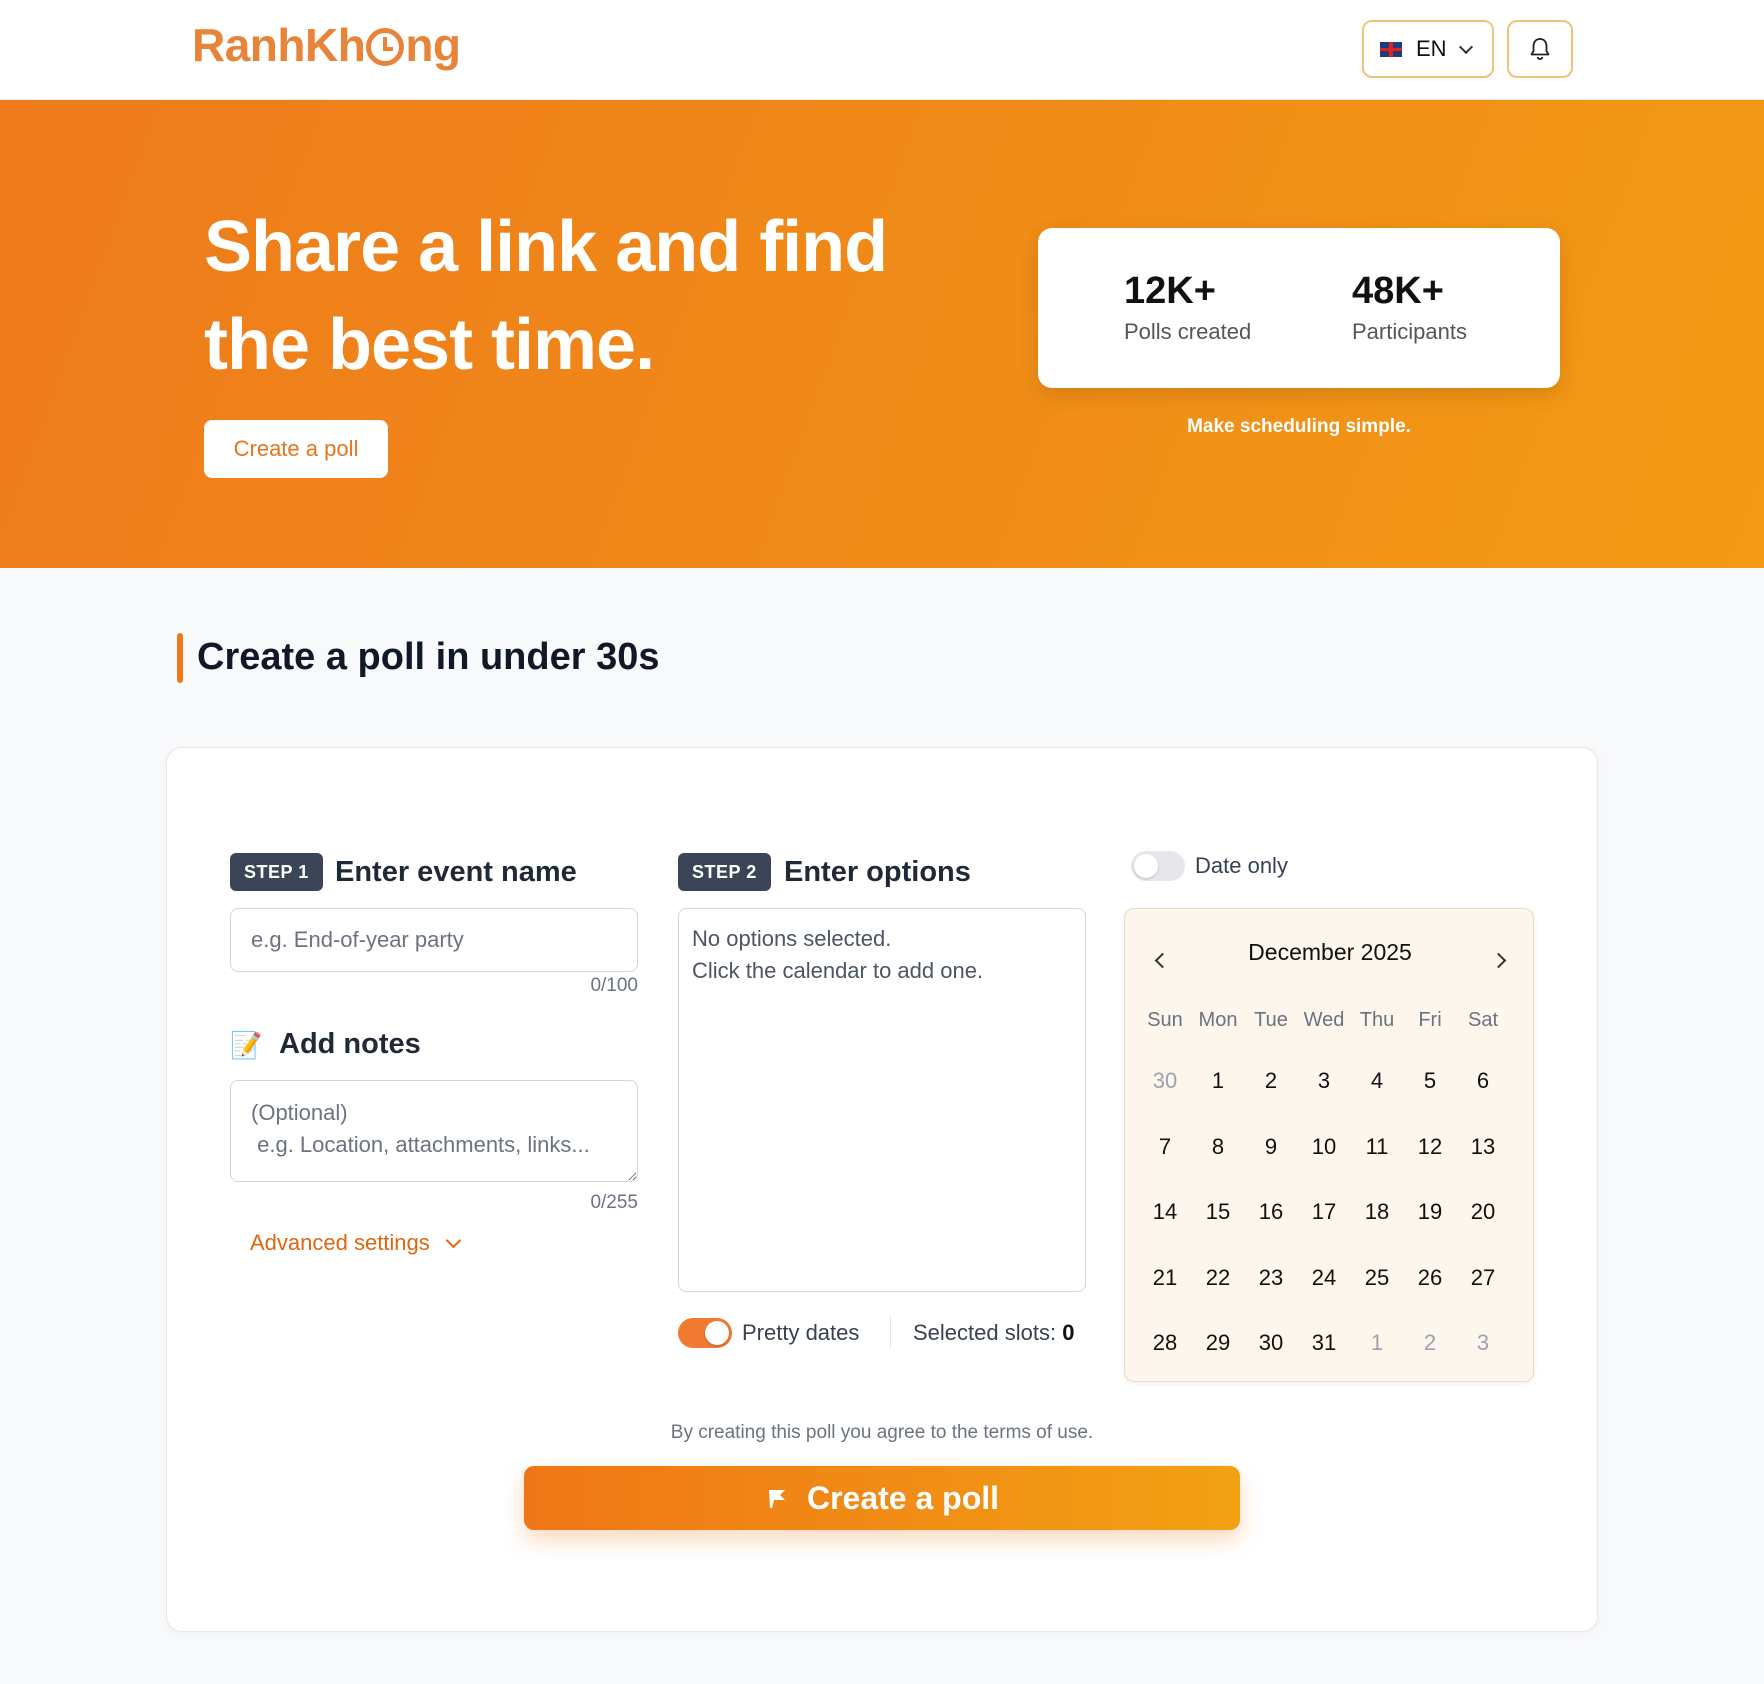  I want to click on calendar-day: 26, so click(1430, 1278).